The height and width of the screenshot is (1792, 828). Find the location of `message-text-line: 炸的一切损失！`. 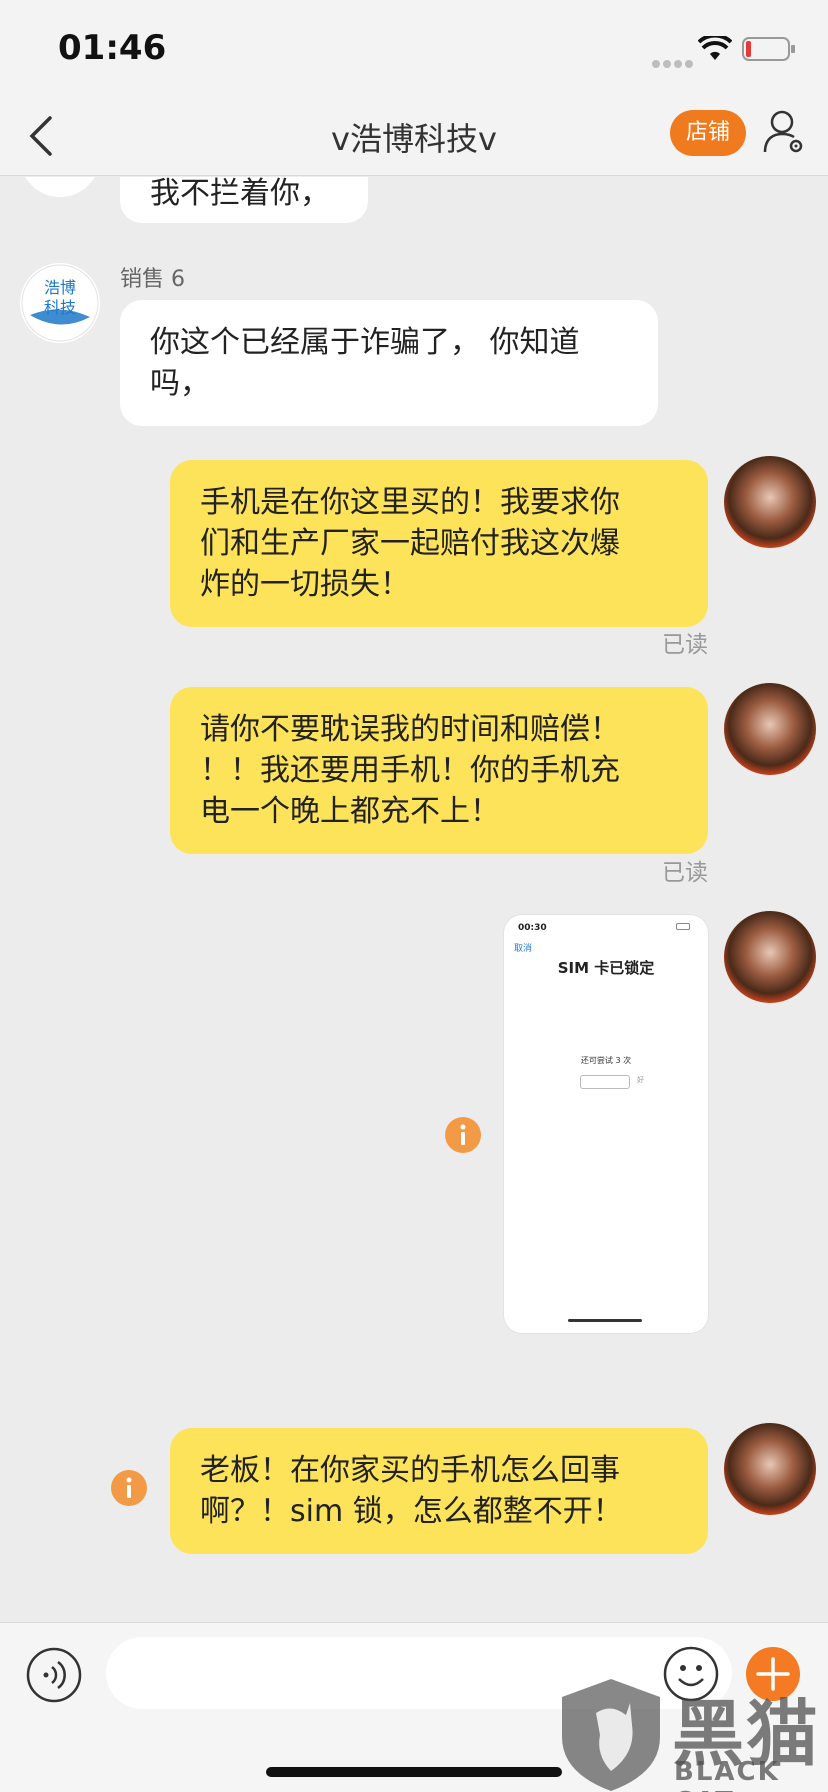

message-text-line: 炸的一切损失！ is located at coordinates (305, 584).